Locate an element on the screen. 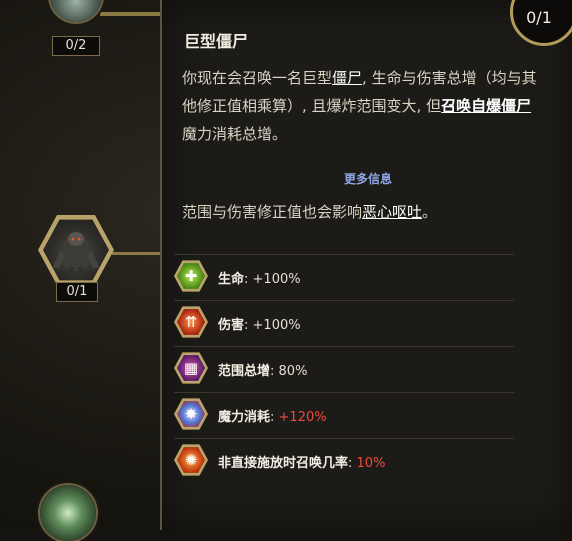 Image resolution: width=572 pixels, height=541 pixels. summon-chance-icon: ✺ is located at coordinates (191, 460).